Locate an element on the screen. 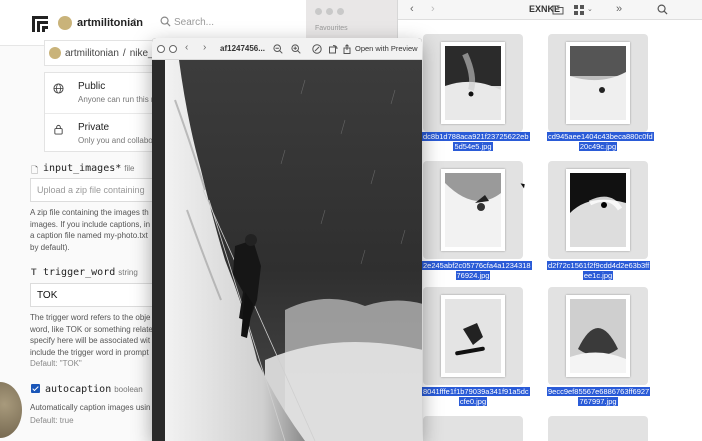  file-name: dc8b1d788aca921f23725622eb 5d54e5.jpg is located at coordinates (476, 142).